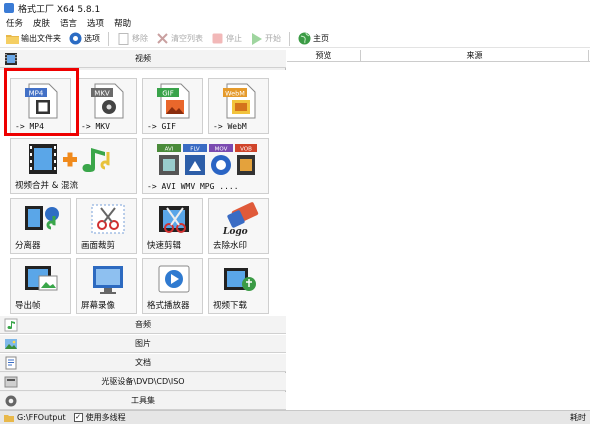 Image resolution: width=590 pixels, height=425 pixels. Describe the element at coordinates (174, 279) in the screenshot. I see `player-icon` at that location.